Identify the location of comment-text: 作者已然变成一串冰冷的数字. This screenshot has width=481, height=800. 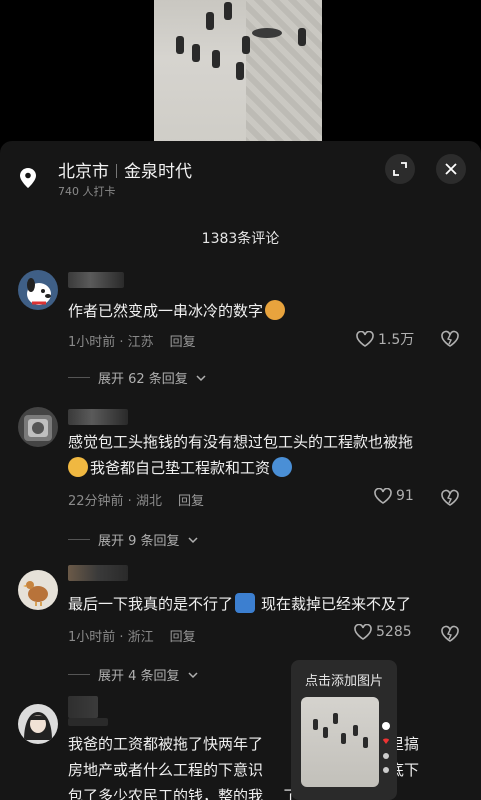
(268, 311).